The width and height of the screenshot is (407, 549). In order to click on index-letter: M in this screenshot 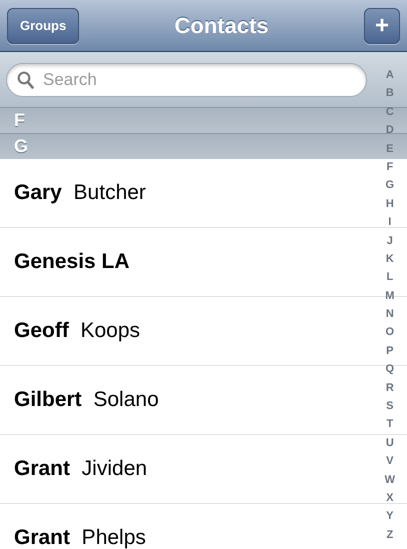, I will do `click(389, 296)`.